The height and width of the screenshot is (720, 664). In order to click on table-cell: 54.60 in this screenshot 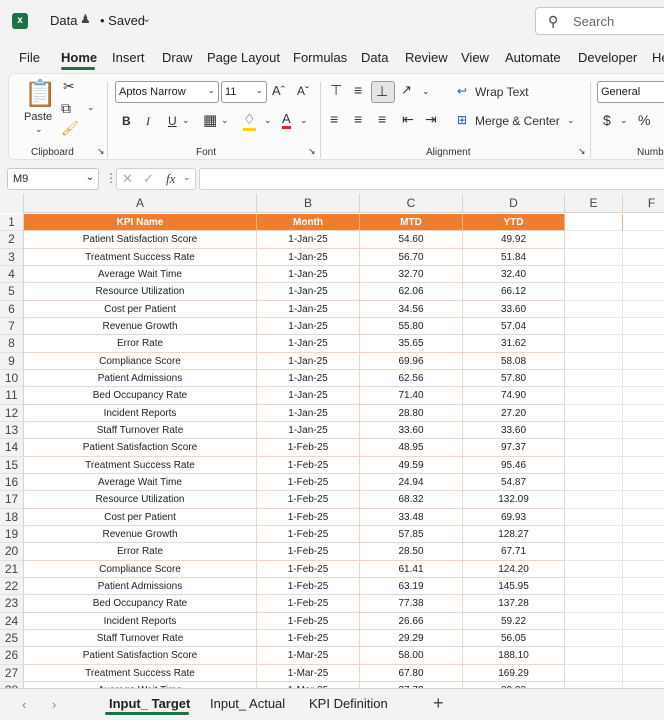, I will do `click(411, 240)`.